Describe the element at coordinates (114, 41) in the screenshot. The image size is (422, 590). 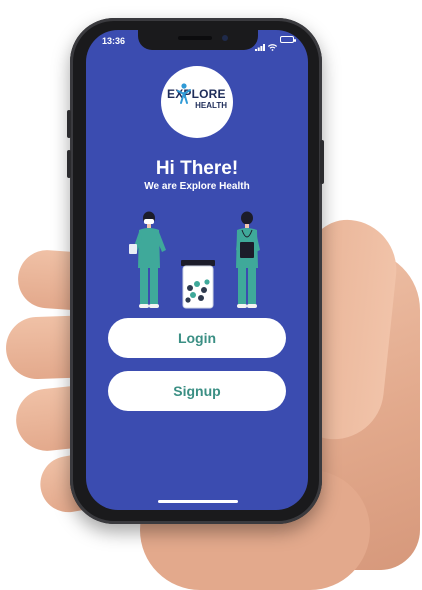
I see `status-time: 13:36` at that location.